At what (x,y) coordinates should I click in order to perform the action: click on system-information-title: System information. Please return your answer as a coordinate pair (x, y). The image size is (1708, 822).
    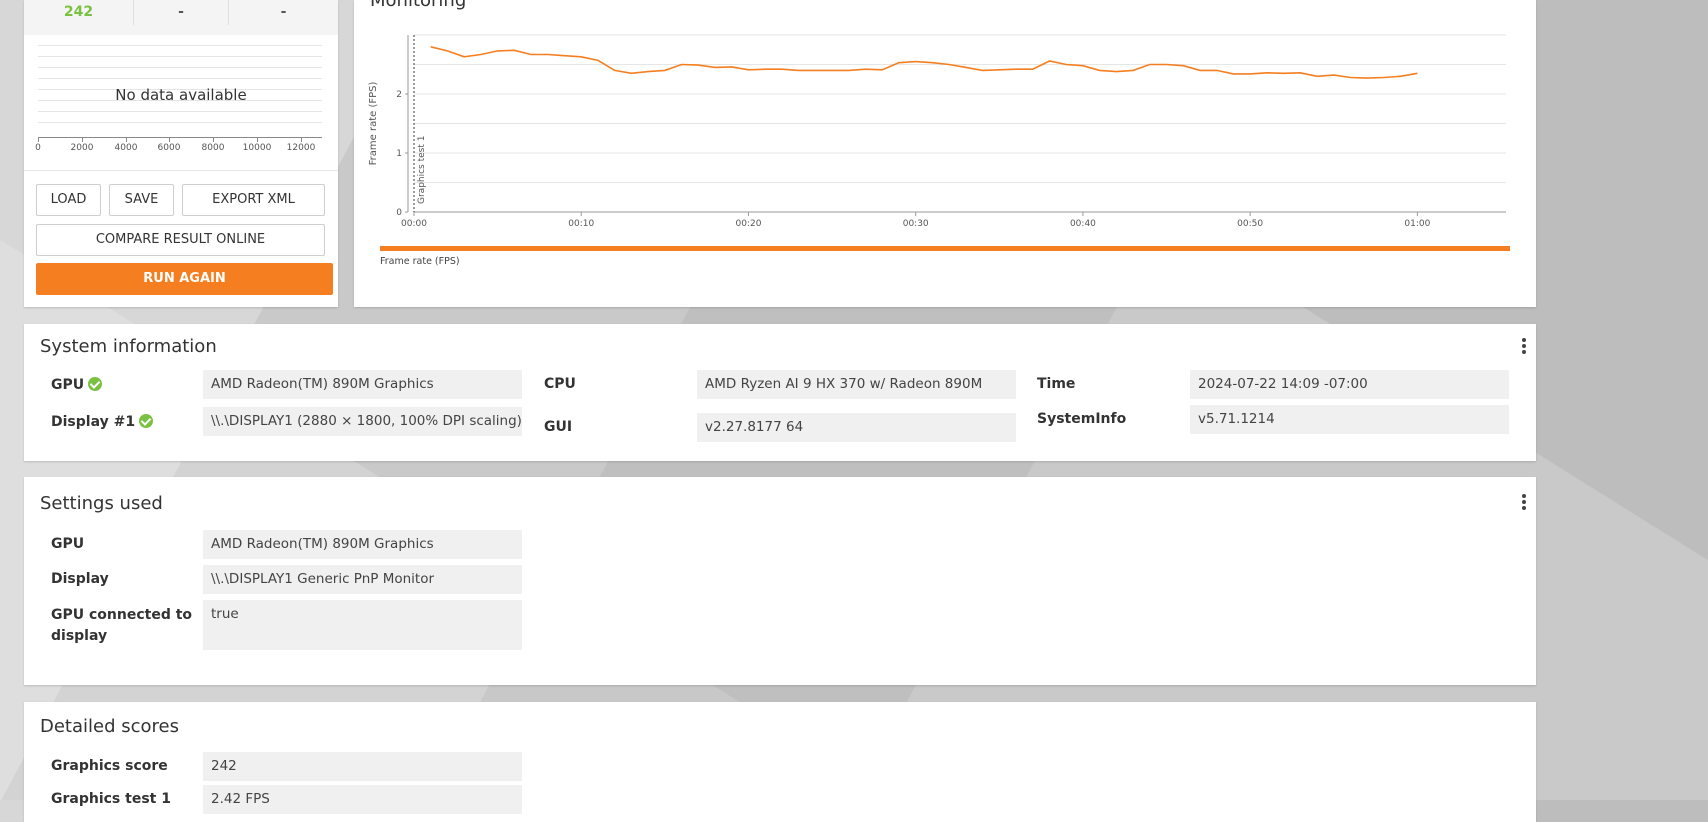
    Looking at the image, I should click on (128, 346).